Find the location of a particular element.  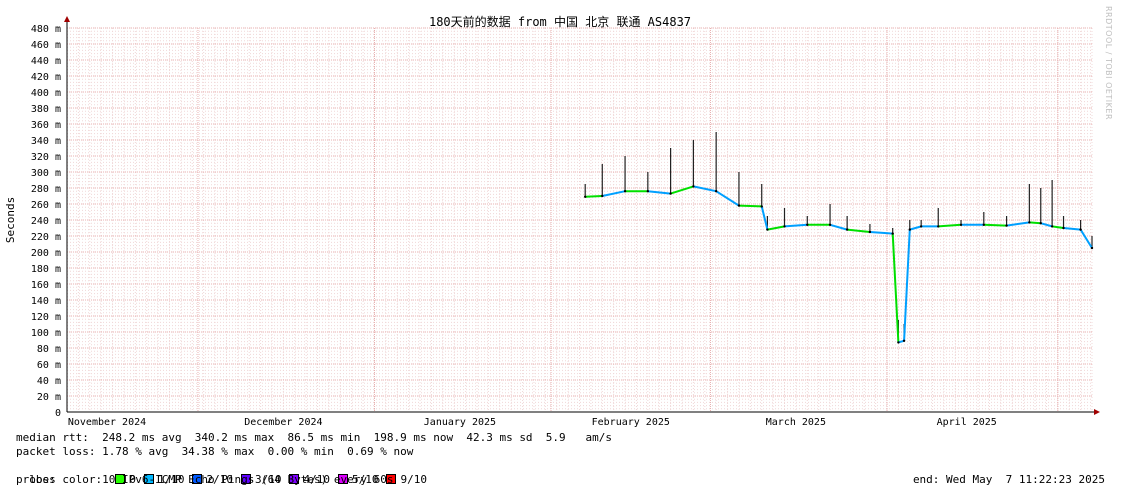

y-tick-label: 60 m is located at coordinates (49, 365).